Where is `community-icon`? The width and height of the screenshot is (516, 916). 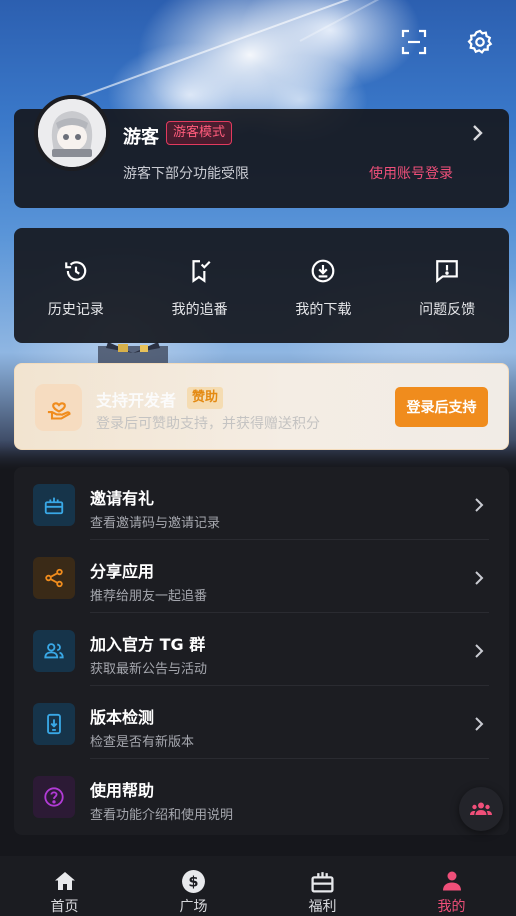 community-icon is located at coordinates (481, 808).